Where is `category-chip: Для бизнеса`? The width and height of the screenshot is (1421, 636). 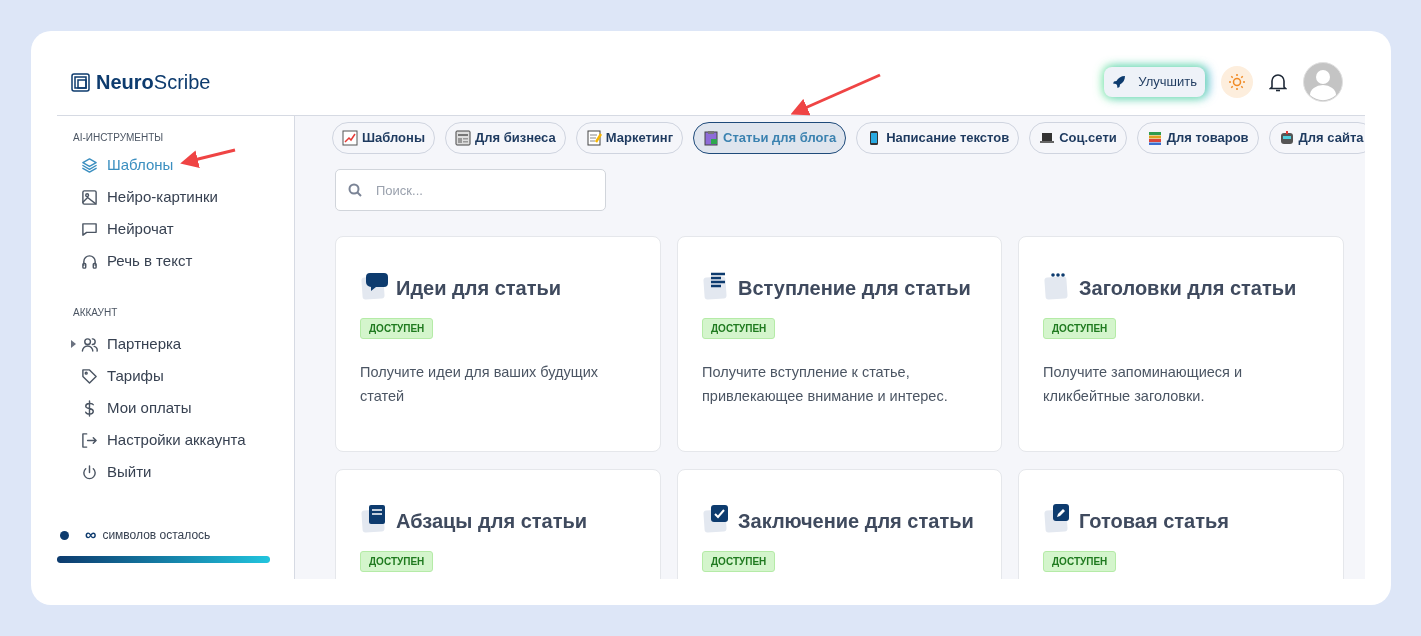
category-chip: Для бизнеса is located at coordinates (505, 138).